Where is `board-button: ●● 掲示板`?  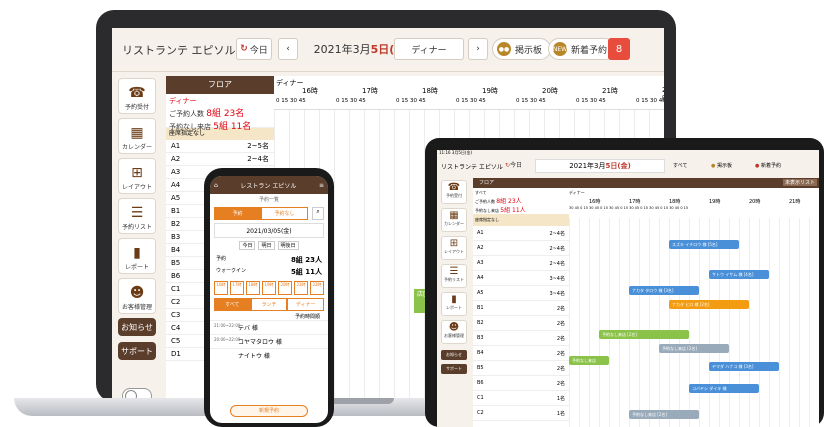 board-button: ●● 掲示板 is located at coordinates (522, 49).